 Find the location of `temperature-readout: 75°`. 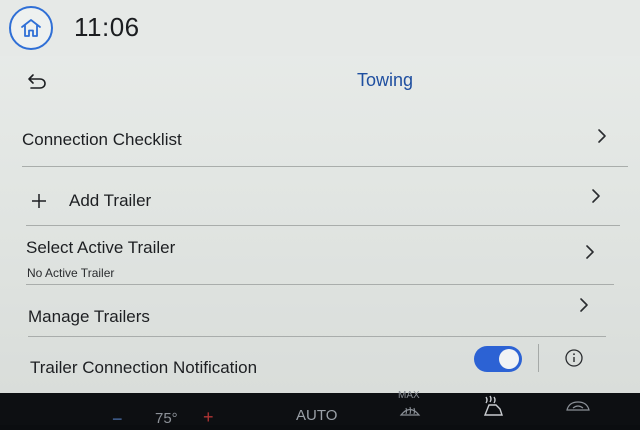

temperature-readout: 75° is located at coordinates (166, 418).